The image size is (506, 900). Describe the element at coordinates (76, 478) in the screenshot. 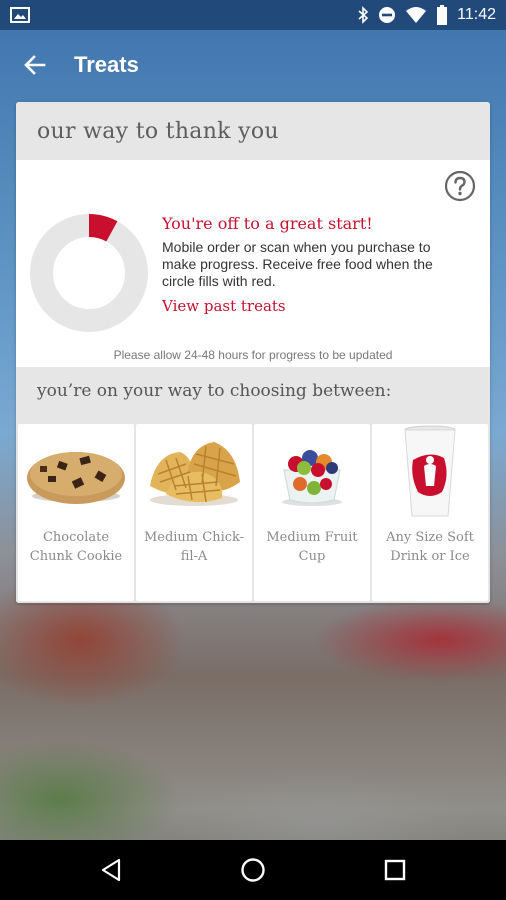

I see `cookie-image` at that location.